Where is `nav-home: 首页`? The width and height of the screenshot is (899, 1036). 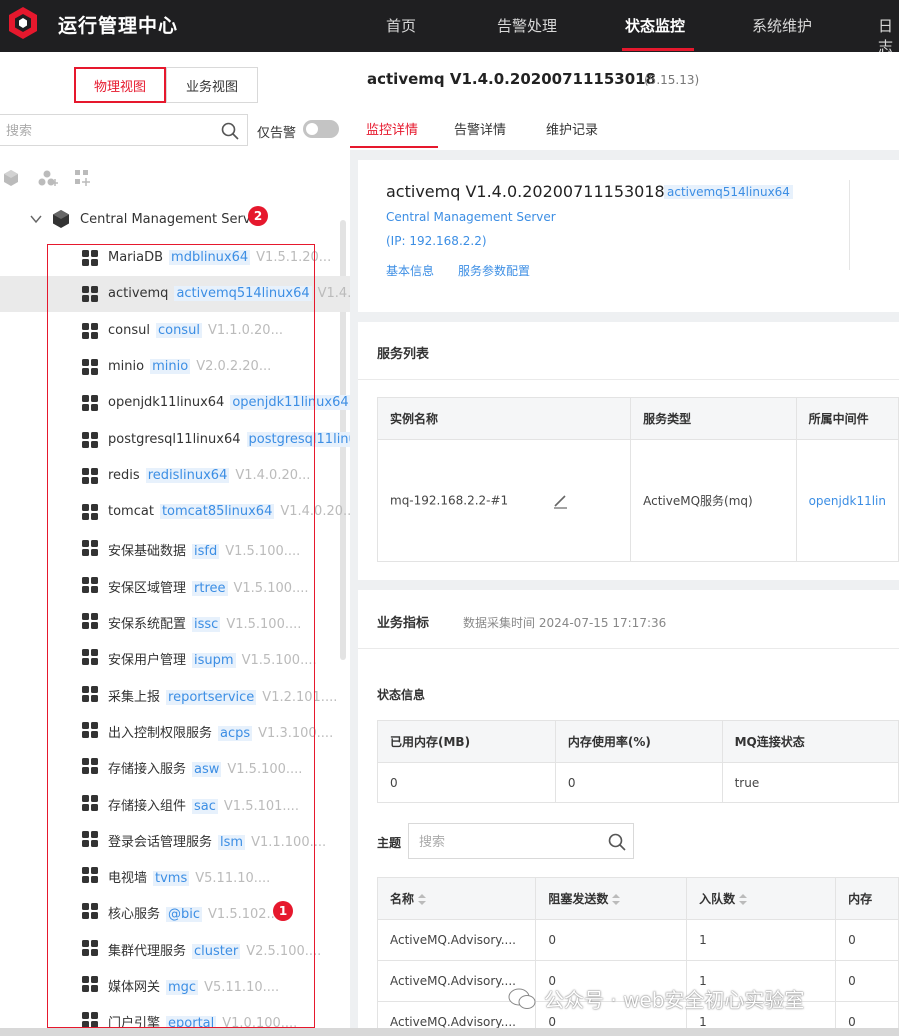 nav-home: 首页 is located at coordinates (401, 25).